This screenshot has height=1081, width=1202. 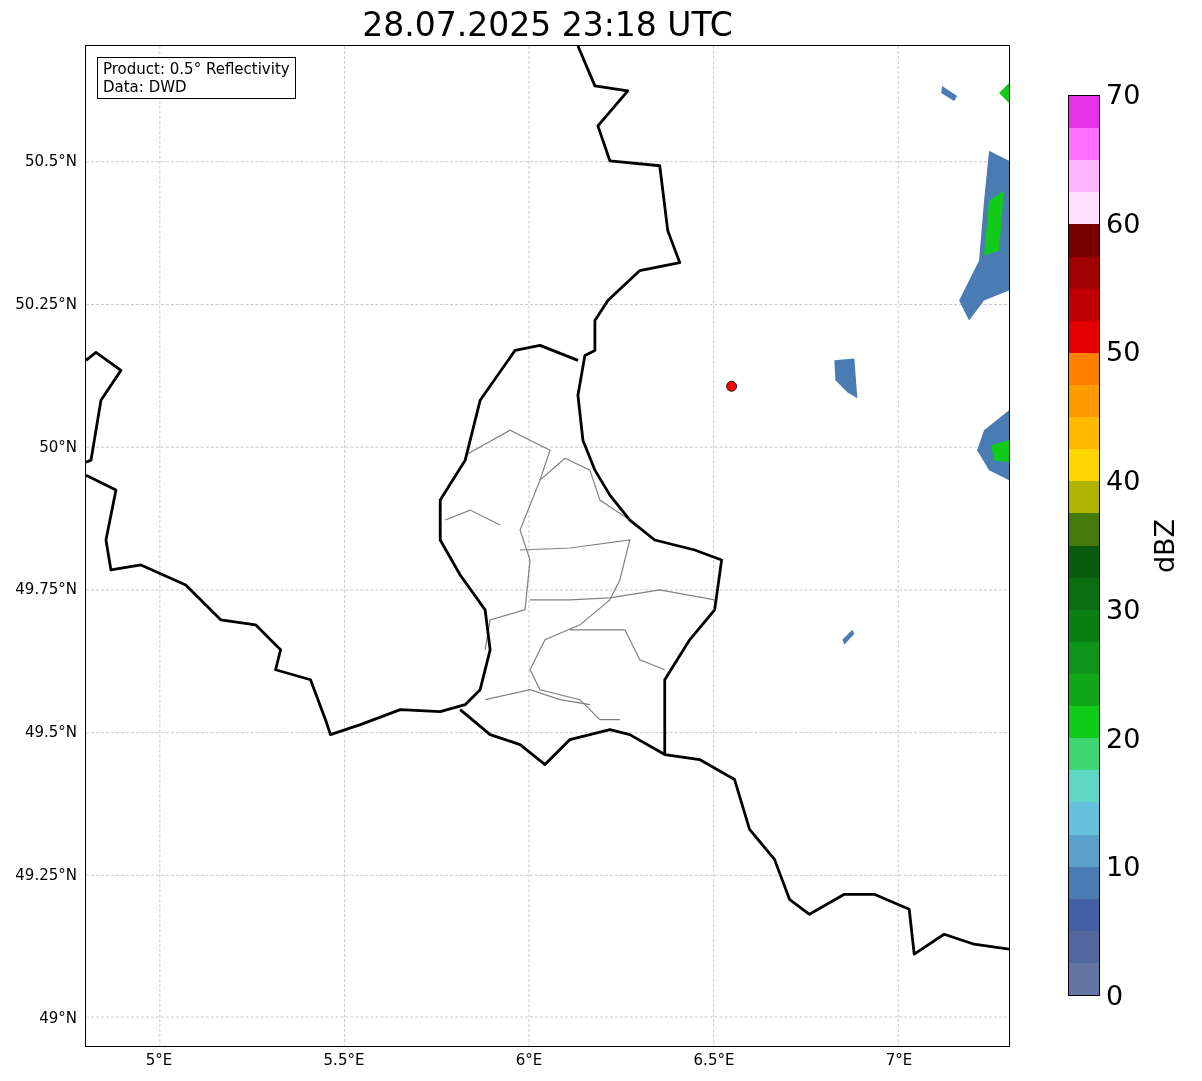 I want to click on longitude-label: 6°E, so click(x=529, y=1060).